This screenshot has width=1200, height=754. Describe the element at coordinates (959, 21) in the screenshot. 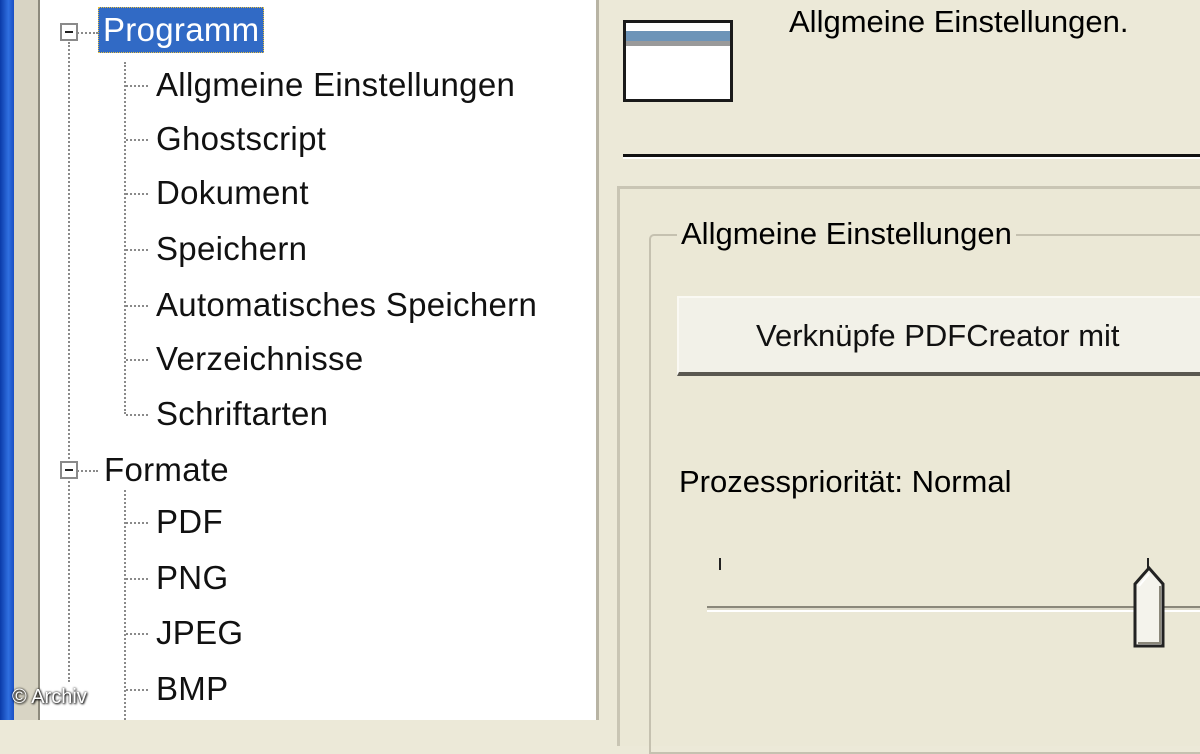

I see `page-title: Allgmeine Einstellungen.` at that location.